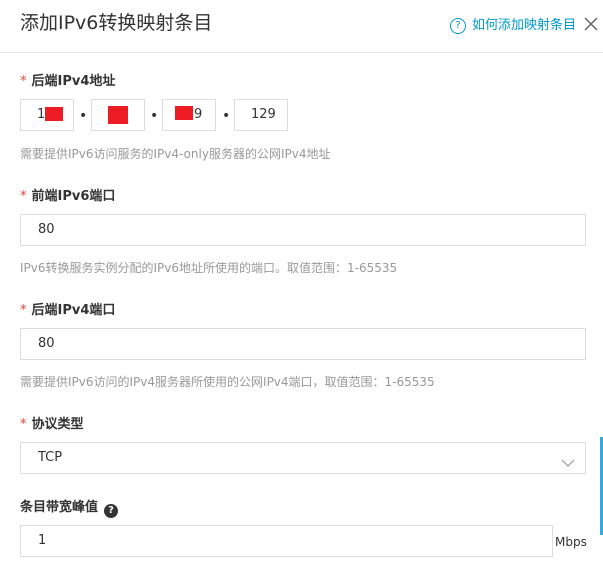  What do you see at coordinates (73, 81) in the screenshot?
I see `backend-ipv4-label-text: 后端IPv4地址` at bounding box center [73, 81].